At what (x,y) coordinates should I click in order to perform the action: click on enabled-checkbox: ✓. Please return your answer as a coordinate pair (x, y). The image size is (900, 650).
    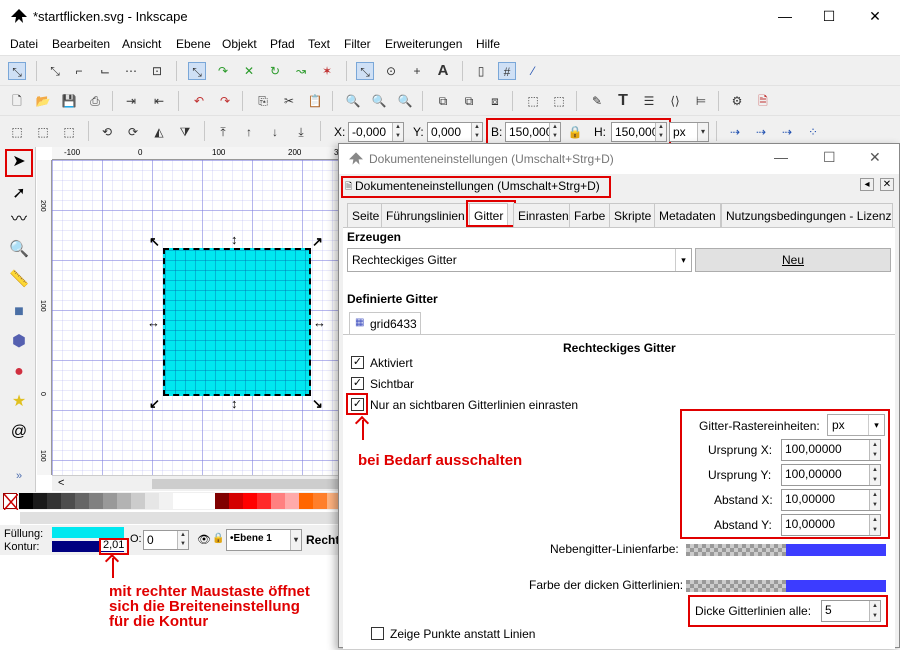
    Looking at the image, I should click on (357, 362).